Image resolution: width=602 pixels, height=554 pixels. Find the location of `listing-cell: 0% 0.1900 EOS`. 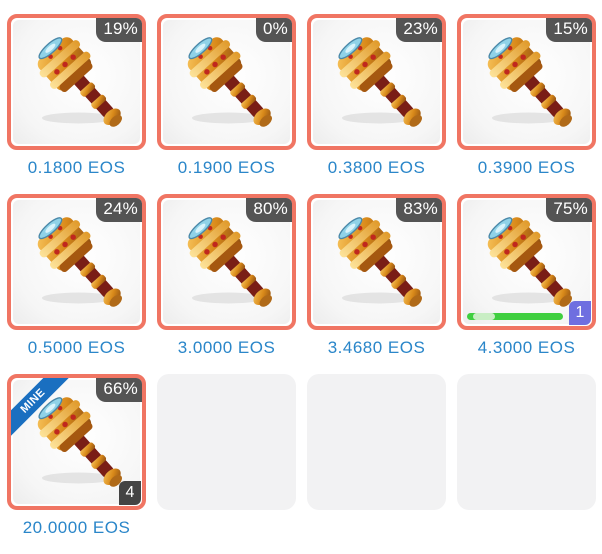

listing-cell: 0% 0.1900 EOS is located at coordinates (226, 104).